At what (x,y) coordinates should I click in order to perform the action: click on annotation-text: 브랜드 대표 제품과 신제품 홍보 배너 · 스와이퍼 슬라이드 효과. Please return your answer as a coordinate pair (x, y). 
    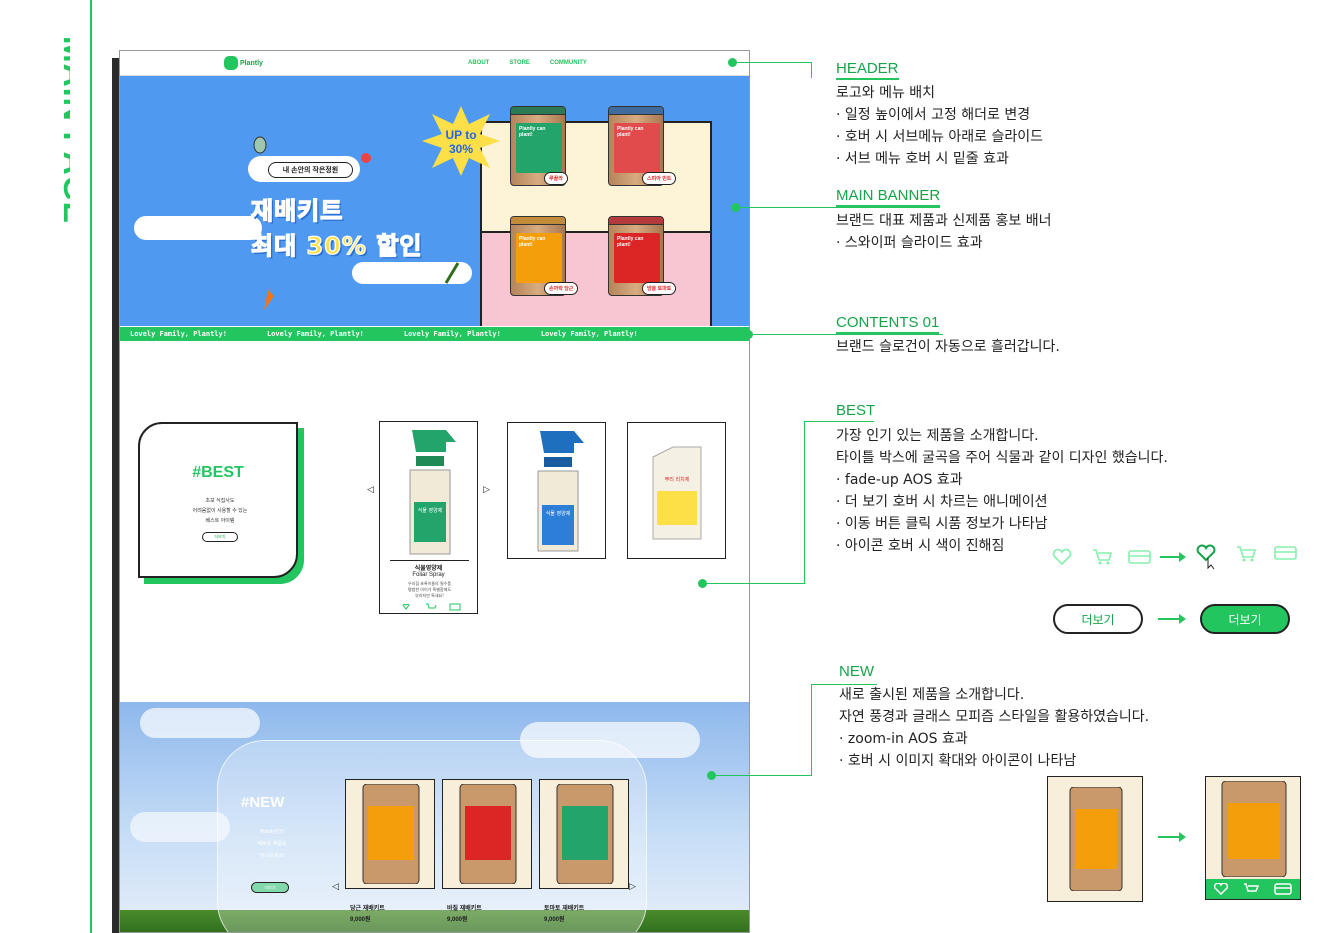
    Looking at the image, I should click on (944, 232).